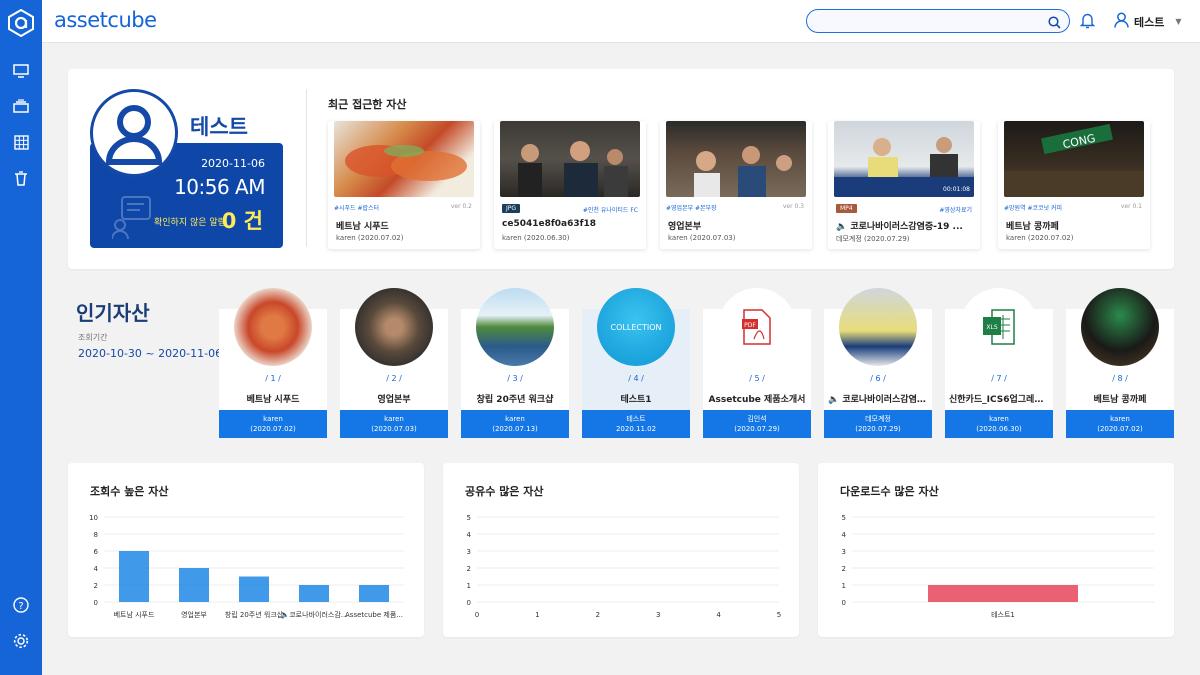  Describe the element at coordinates (362, 227) in the screenshot. I see `asset-name: 베트남 시푸드` at that location.